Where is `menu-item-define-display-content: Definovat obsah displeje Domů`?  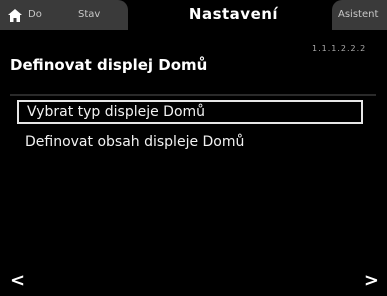 menu-item-define-display-content: Definovat obsah displeje Domů is located at coordinates (190, 142).